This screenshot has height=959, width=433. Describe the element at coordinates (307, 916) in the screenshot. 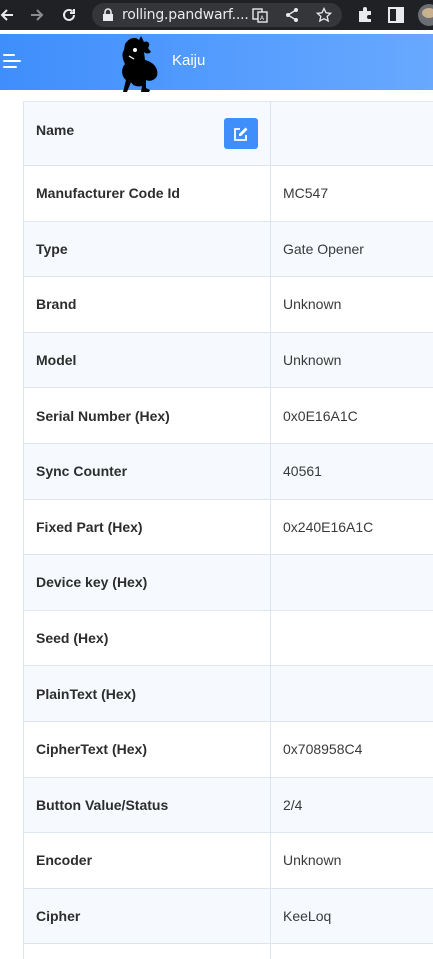

I see `row-value: KeeLoq` at that location.